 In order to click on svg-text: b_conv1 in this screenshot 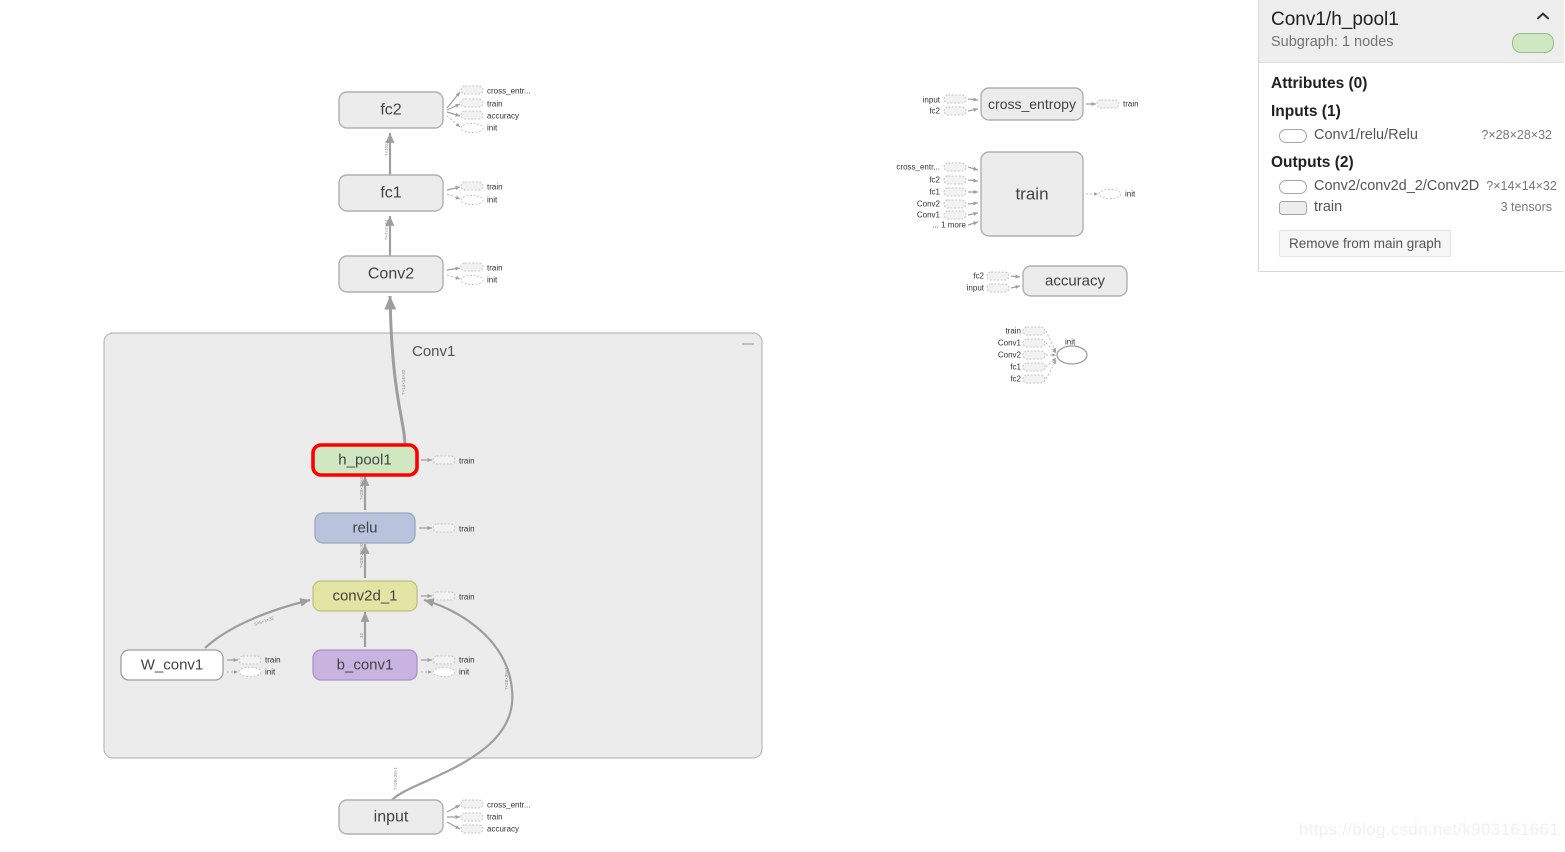, I will do `click(365, 665)`.